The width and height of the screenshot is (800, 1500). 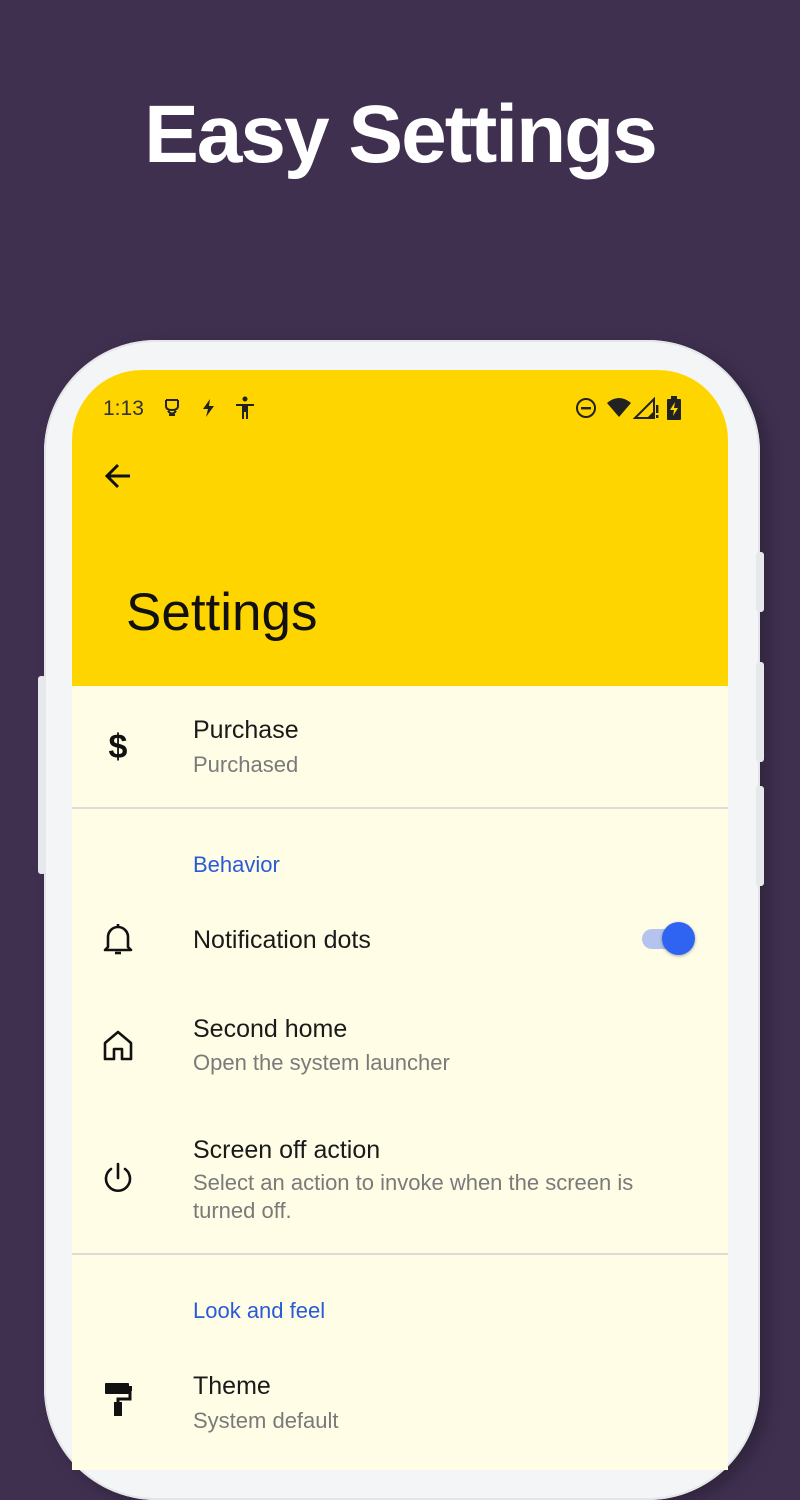 What do you see at coordinates (118, 1179) in the screenshot?
I see `power-icon` at bounding box center [118, 1179].